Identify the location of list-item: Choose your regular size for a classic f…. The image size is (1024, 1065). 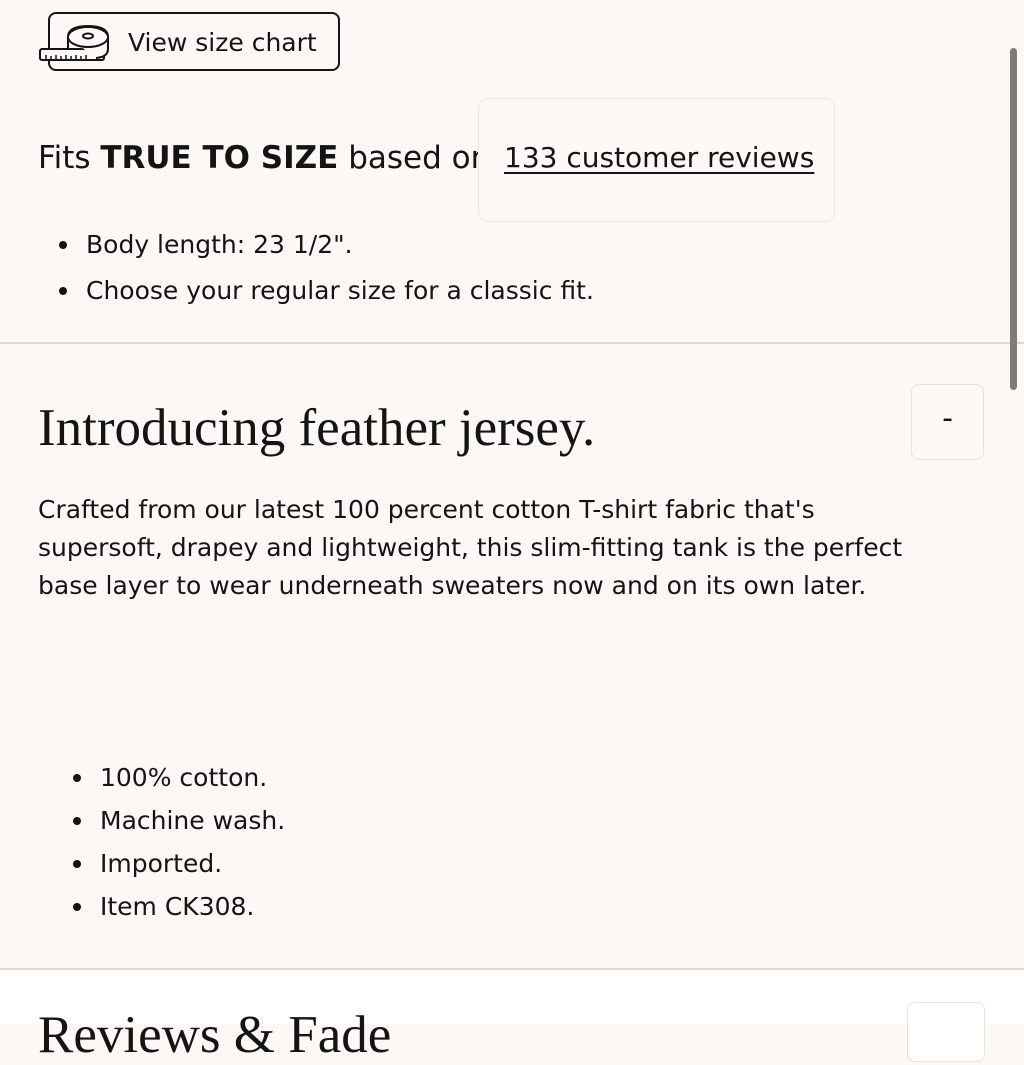
(326, 297).